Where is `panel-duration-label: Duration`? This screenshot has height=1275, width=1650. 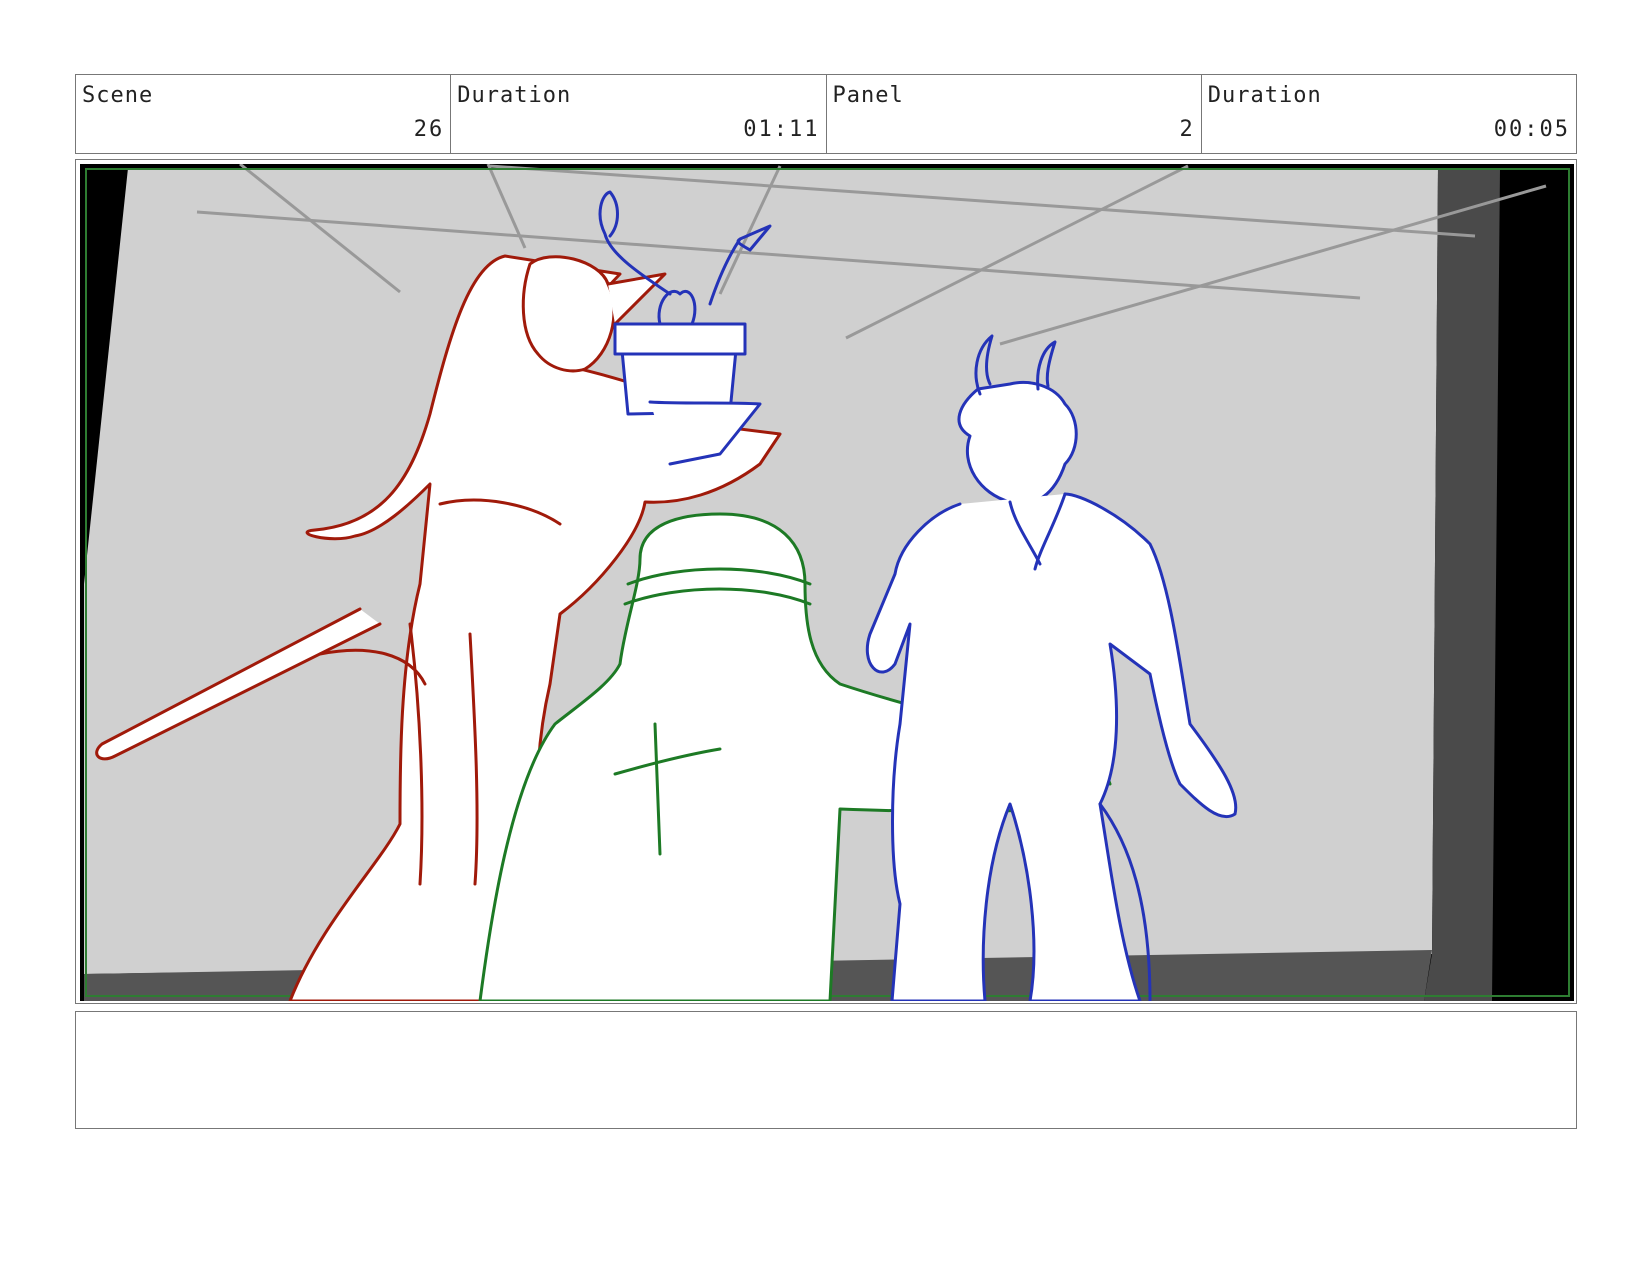 panel-duration-label: Duration is located at coordinates (1264, 95).